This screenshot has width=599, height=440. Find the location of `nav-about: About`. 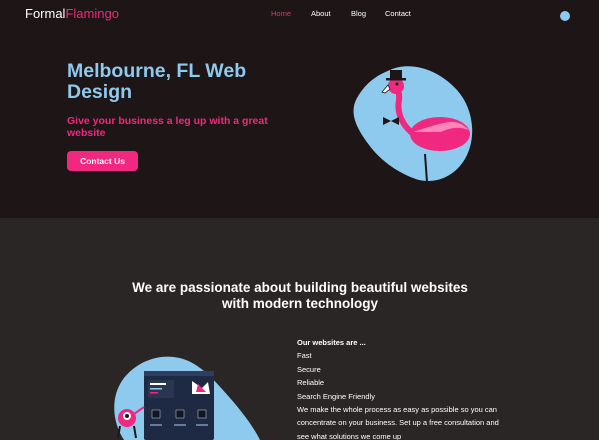

nav-about: About is located at coordinates (321, 13).